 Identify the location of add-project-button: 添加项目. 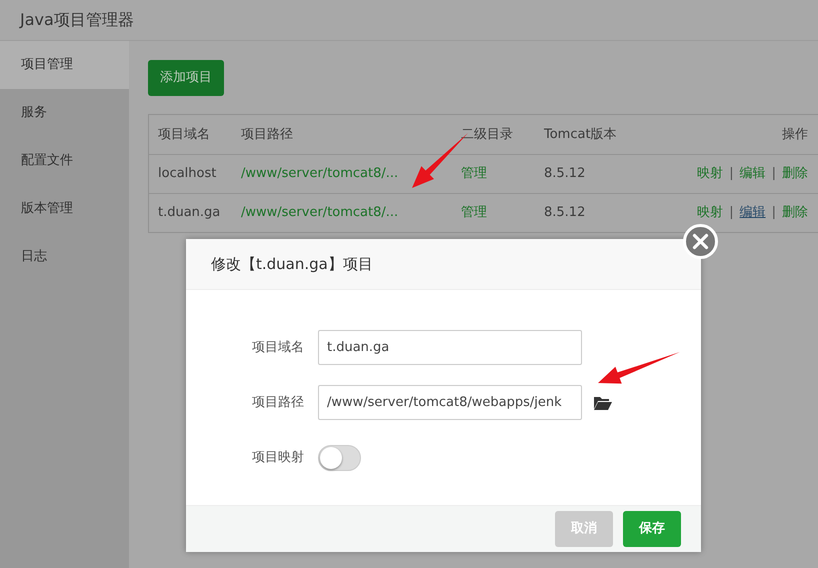
(186, 78).